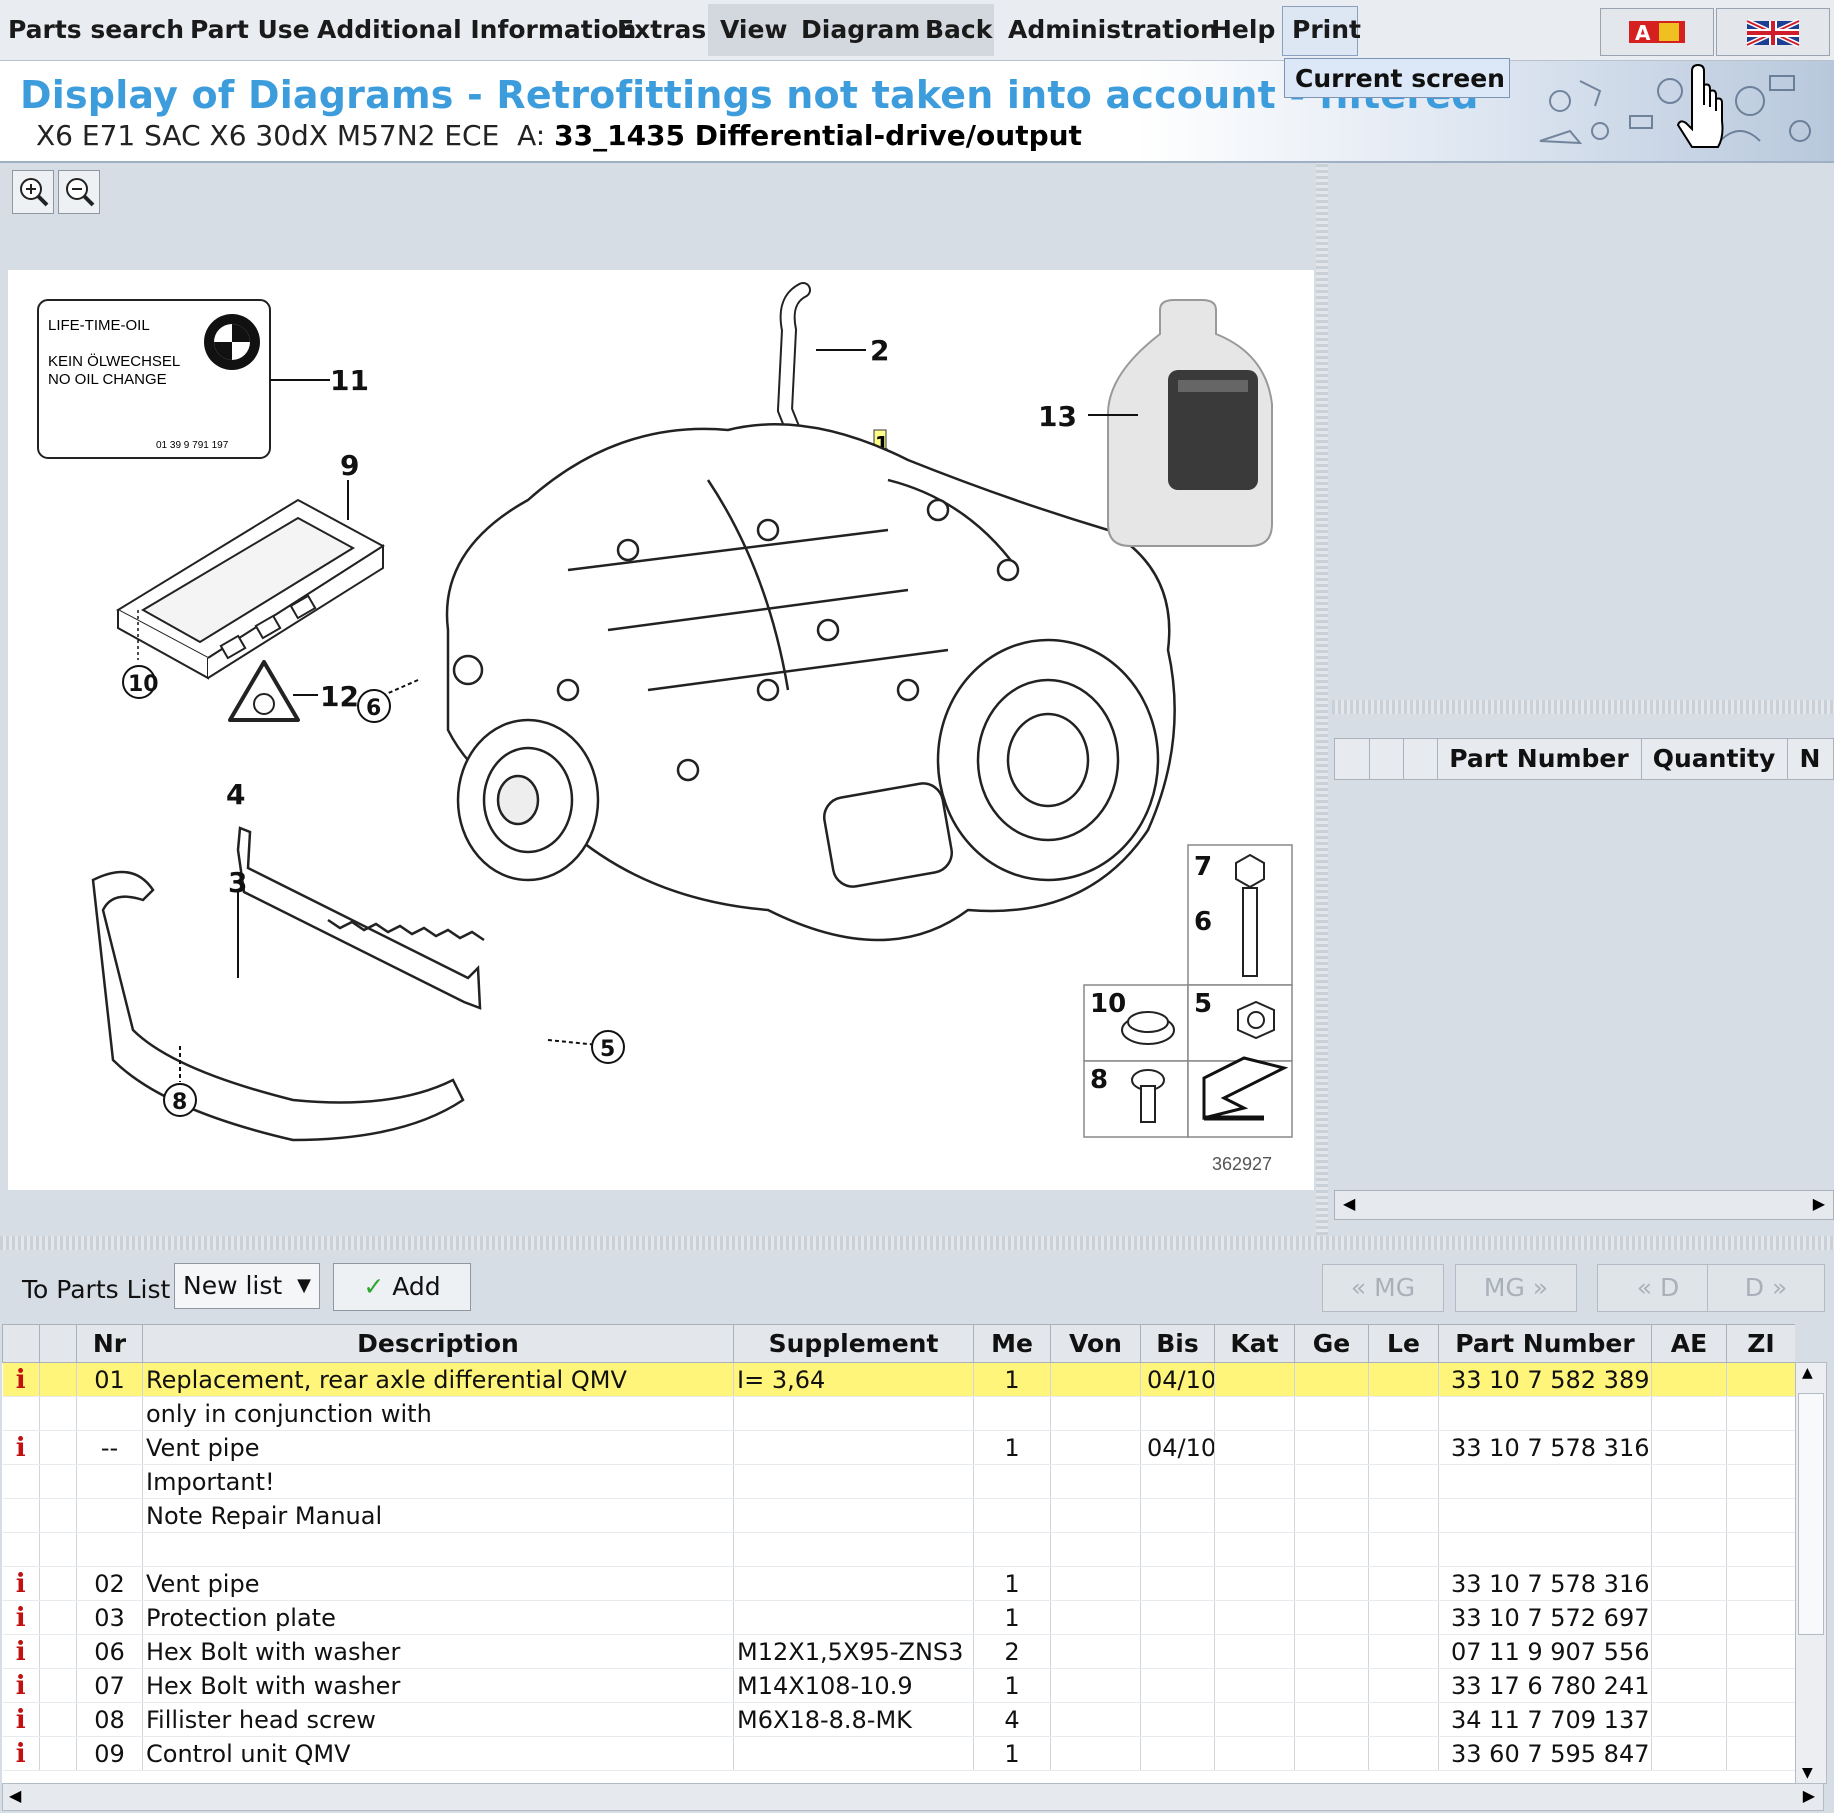  Describe the element at coordinates (1331, 1343) in the screenshot. I see `col-header-ge: Ge` at that location.